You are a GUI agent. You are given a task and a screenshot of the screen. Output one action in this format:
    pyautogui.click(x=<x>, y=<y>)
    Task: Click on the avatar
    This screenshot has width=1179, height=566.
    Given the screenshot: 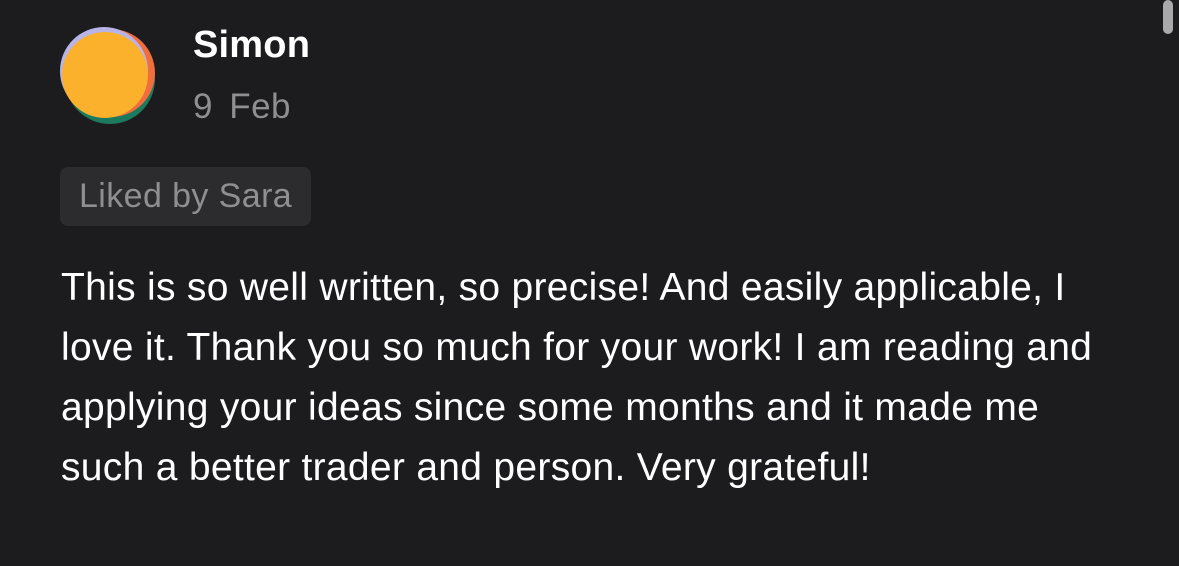 What is the action you would take?
    pyautogui.click(x=108, y=77)
    